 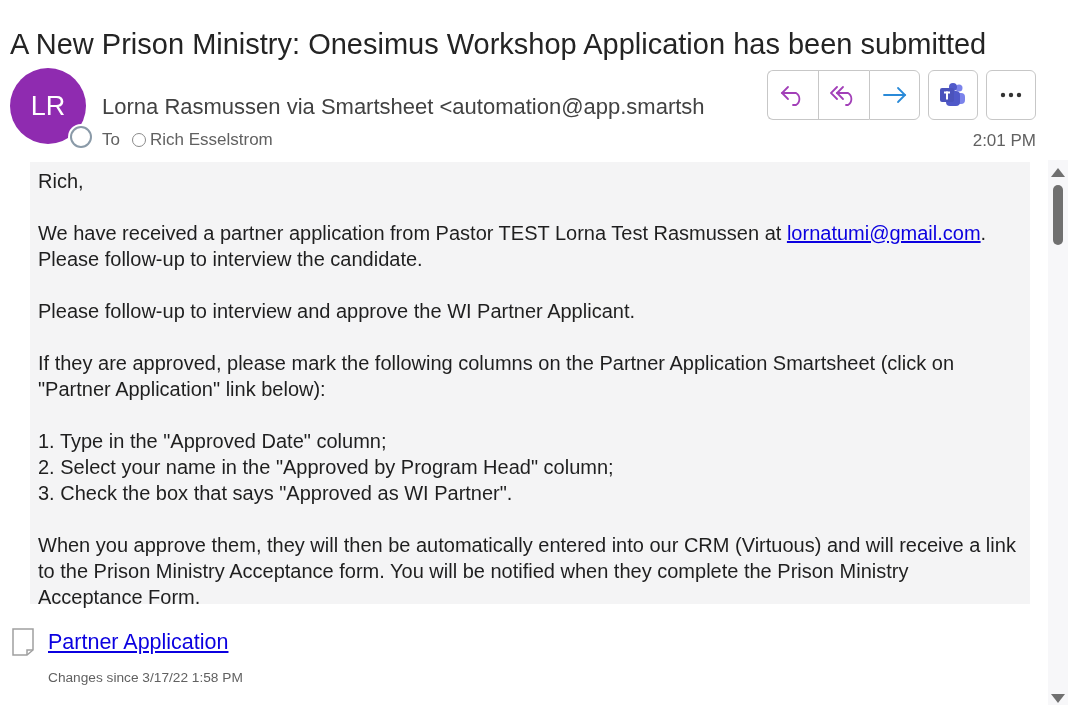 I want to click on scroll-thumb, so click(x=1058, y=214).